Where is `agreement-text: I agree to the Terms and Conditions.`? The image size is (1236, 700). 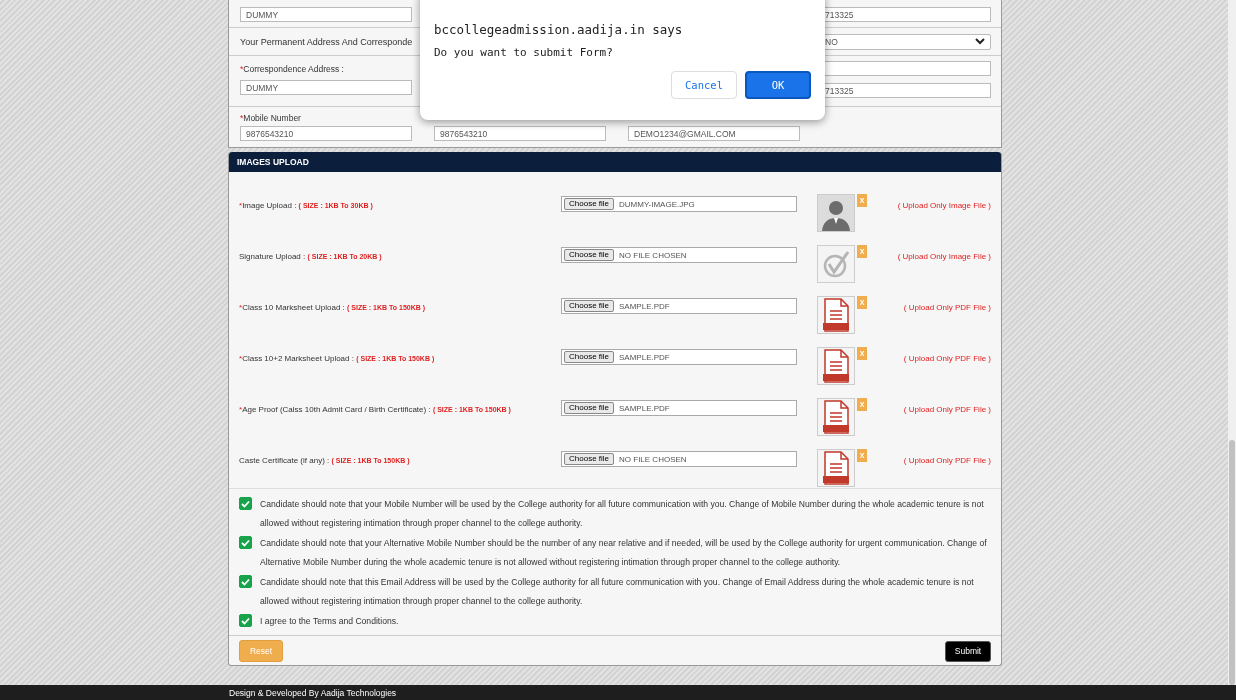
agreement-text: I agree to the Terms and Conditions. is located at coordinates (329, 621).